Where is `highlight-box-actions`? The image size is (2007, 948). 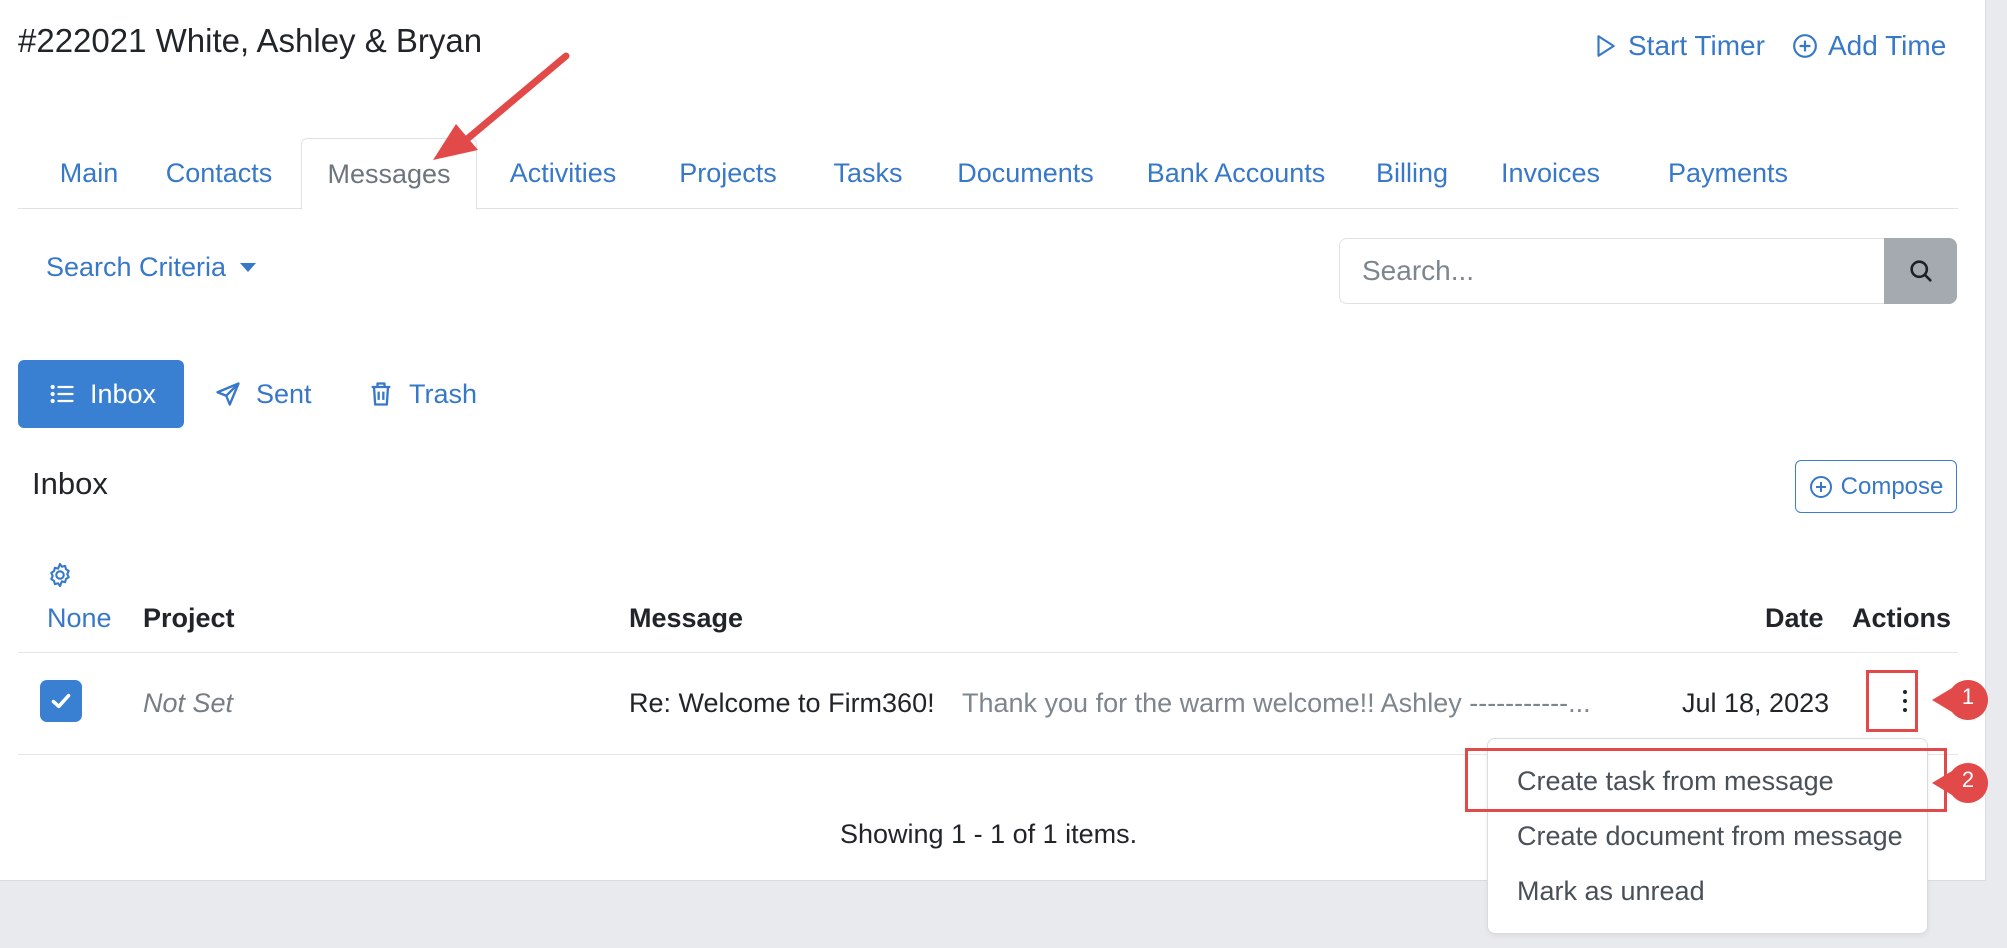 highlight-box-actions is located at coordinates (1892, 701).